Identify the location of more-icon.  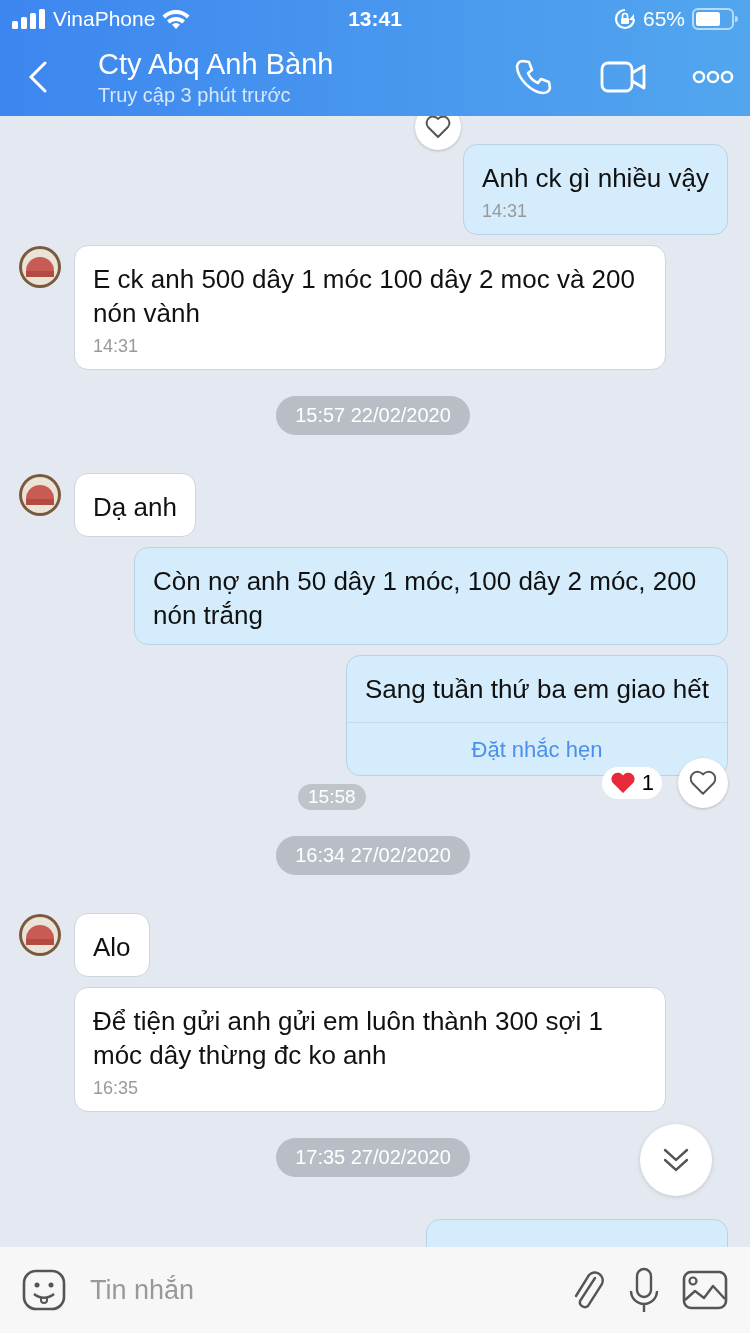
(713, 77).